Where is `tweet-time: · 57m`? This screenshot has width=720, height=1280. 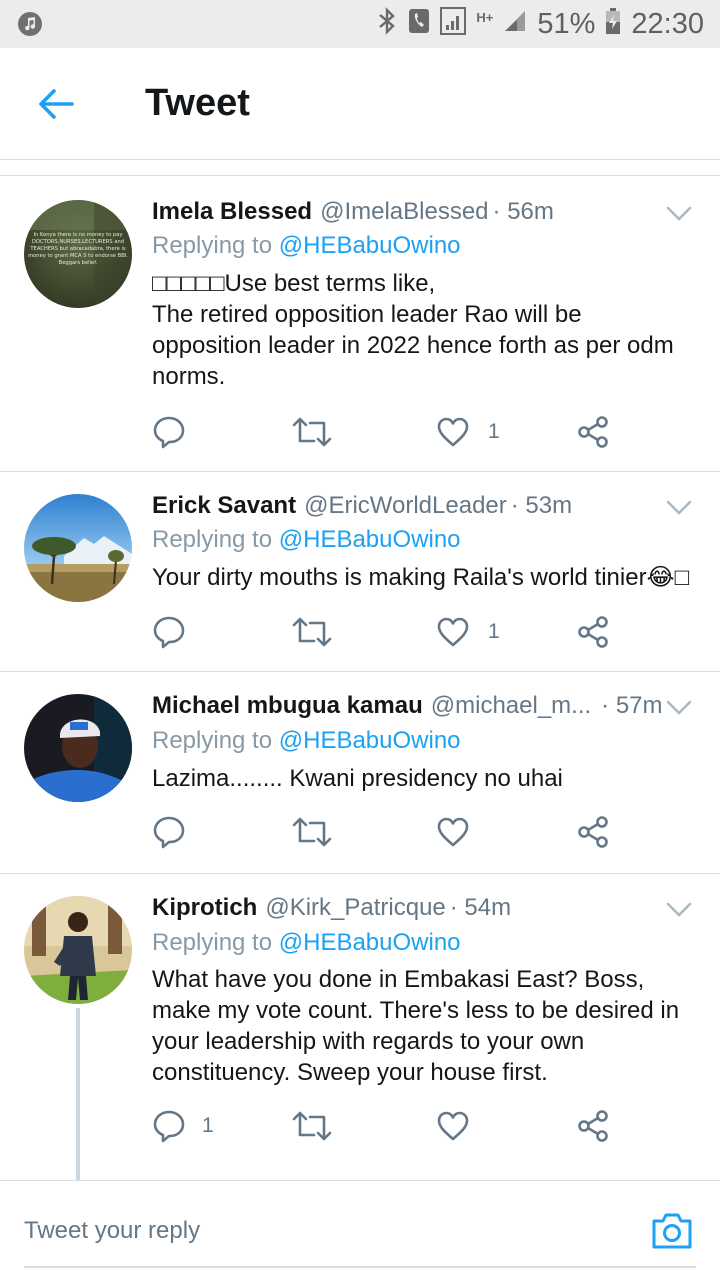 tweet-time: · 57m is located at coordinates (632, 705).